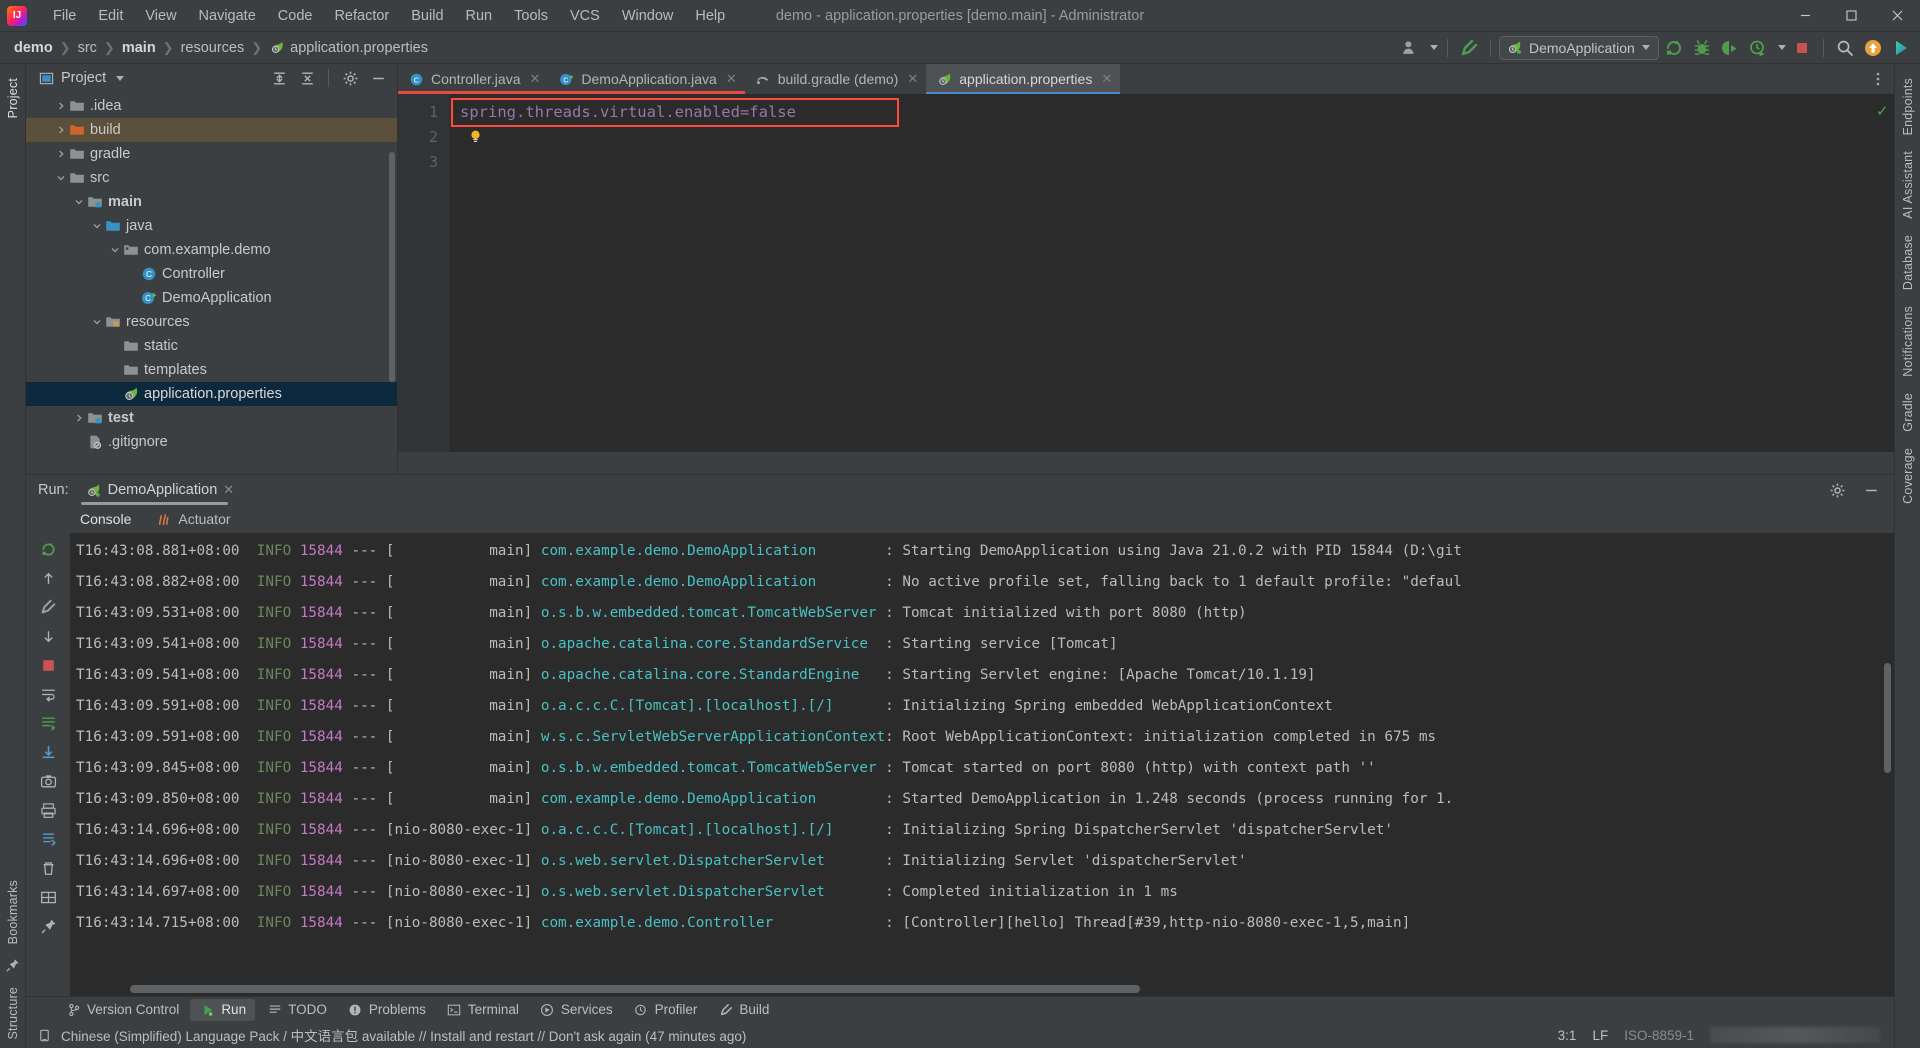  I want to click on layout-icon, so click(48, 897).